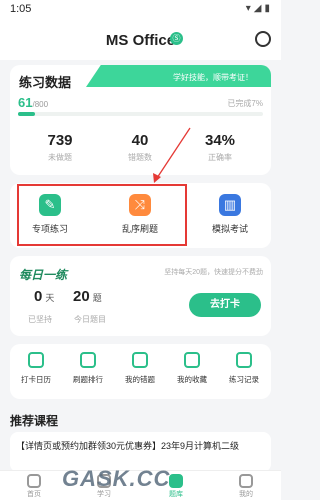  What do you see at coordinates (102, 215) in the screenshot?
I see `highlight-box` at bounding box center [102, 215].